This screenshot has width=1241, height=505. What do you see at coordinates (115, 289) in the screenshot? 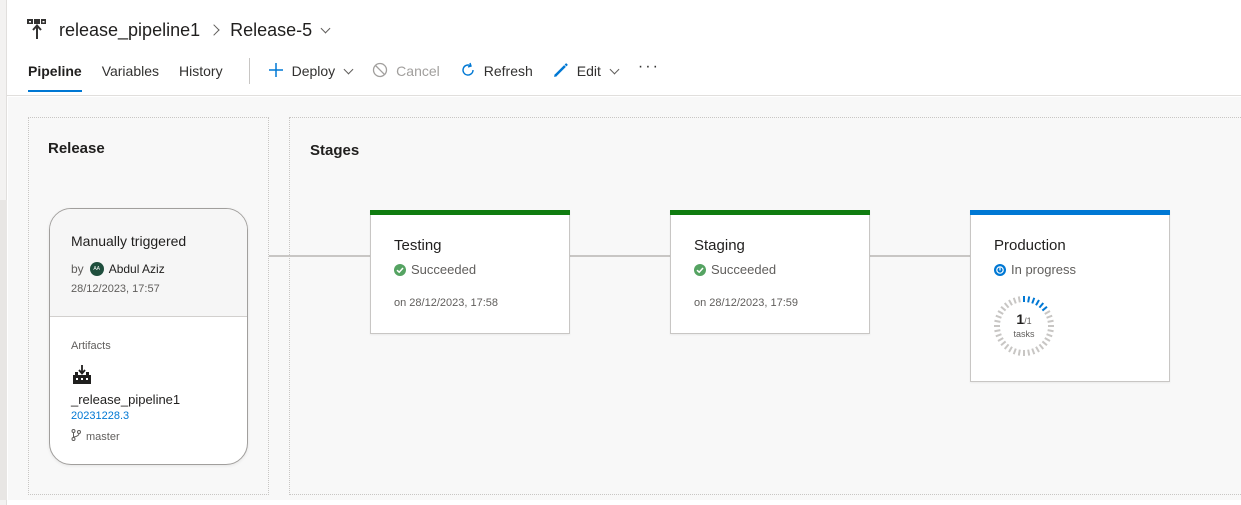
I see `release-date: 28/12/2023, 17:57` at bounding box center [115, 289].